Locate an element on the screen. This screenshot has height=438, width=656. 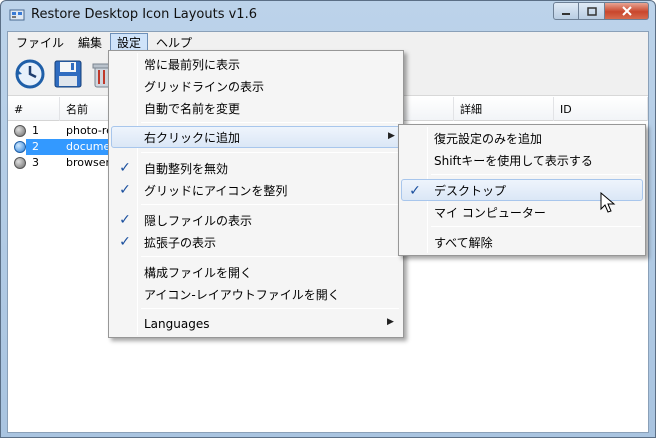
close-button is located at coordinates (627, 11).